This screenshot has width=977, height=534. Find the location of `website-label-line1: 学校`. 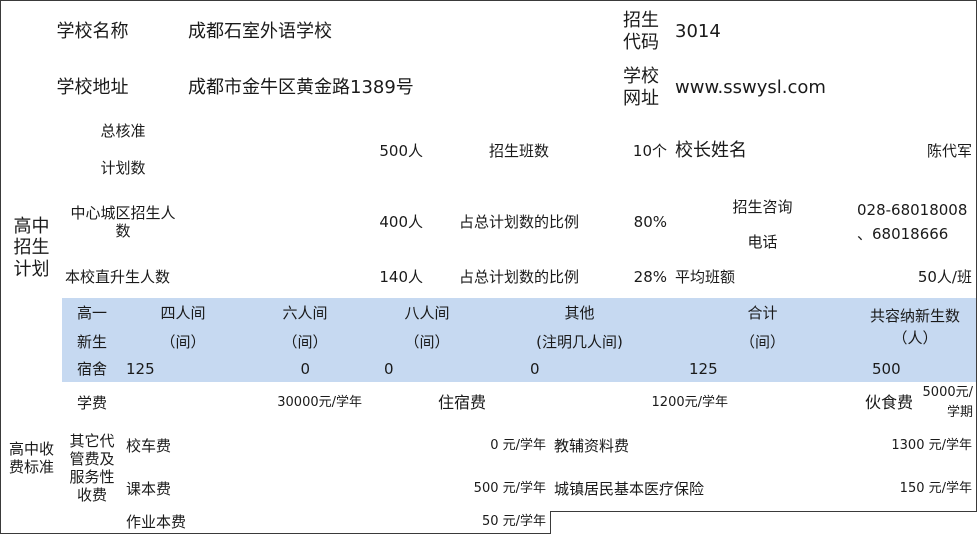

website-label-line1: 学校 is located at coordinates (641, 77).